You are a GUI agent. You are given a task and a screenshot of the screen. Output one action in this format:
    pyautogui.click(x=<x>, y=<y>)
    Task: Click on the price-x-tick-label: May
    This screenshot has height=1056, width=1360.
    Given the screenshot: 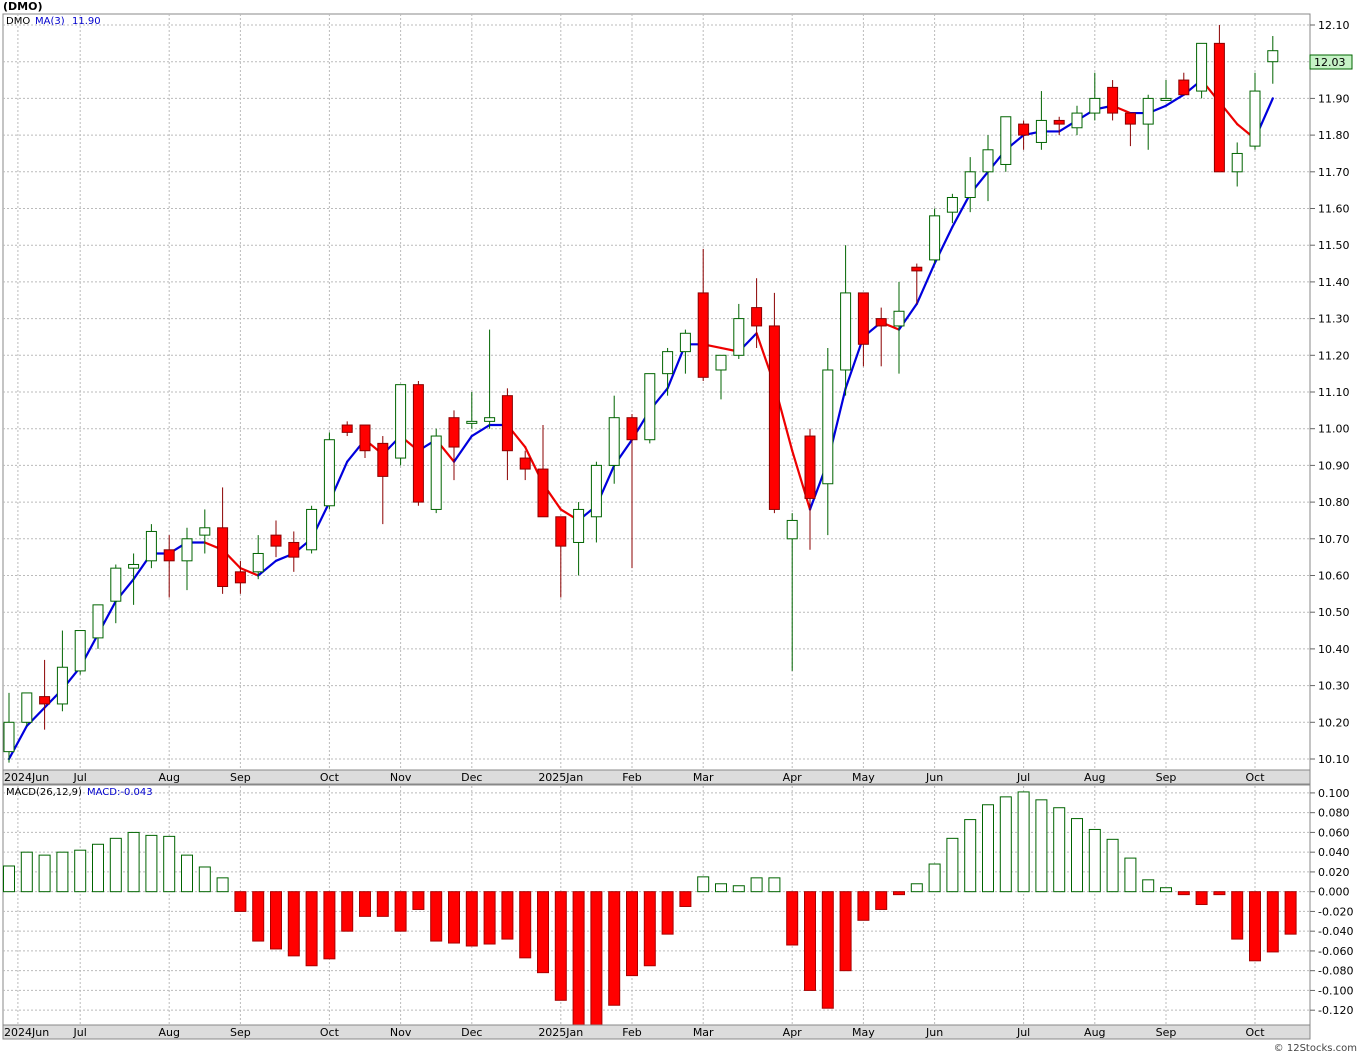 What is the action you would take?
    pyautogui.click(x=863, y=777)
    